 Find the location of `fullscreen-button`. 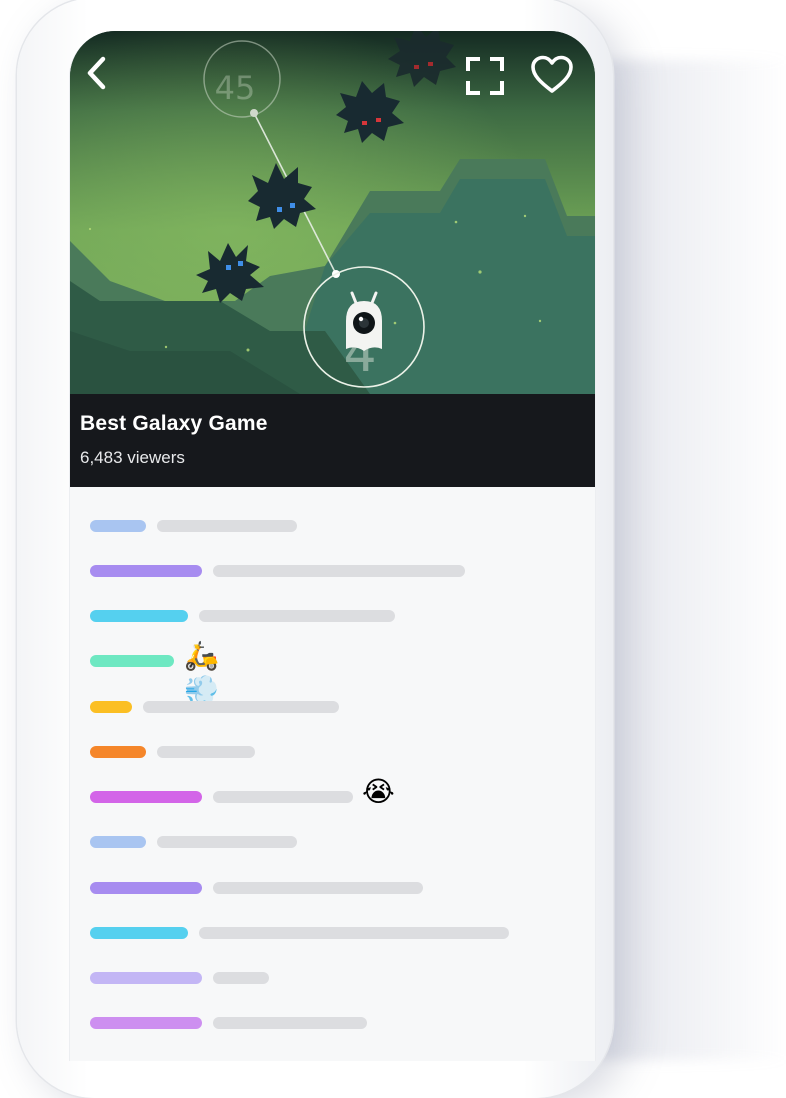

fullscreen-button is located at coordinates (486, 77).